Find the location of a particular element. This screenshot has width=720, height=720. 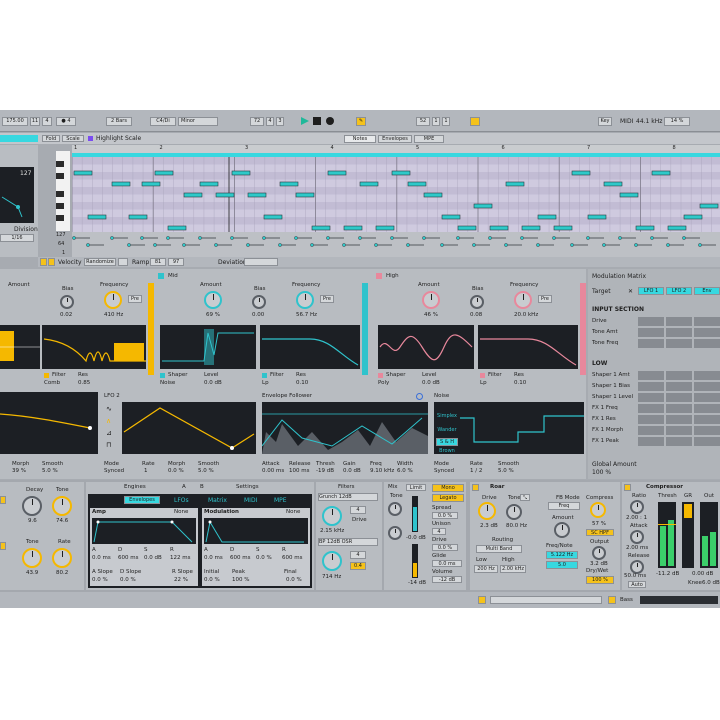

final-value: 0.0 % is located at coordinates (294, 580).